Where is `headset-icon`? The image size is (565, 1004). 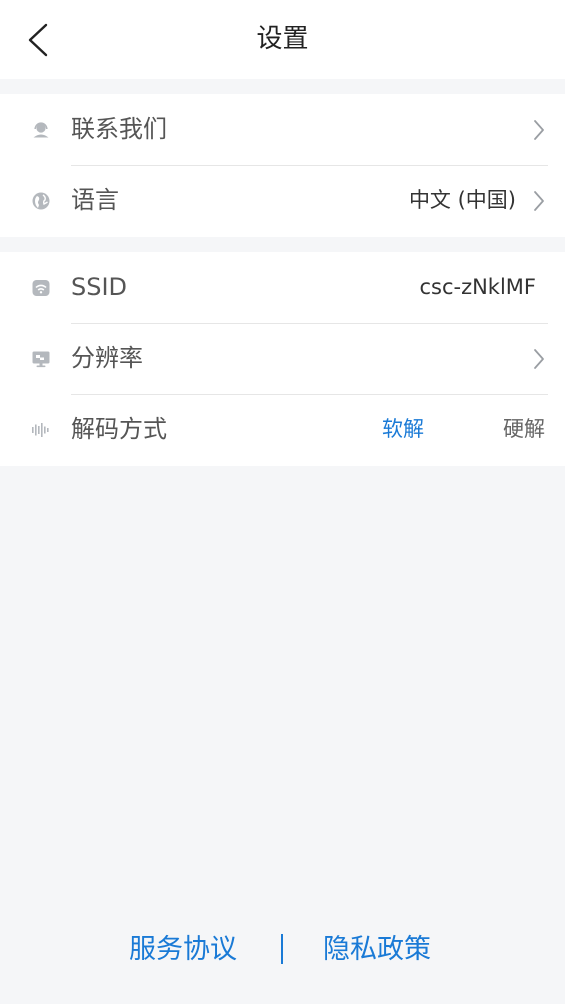 headset-icon is located at coordinates (41, 130).